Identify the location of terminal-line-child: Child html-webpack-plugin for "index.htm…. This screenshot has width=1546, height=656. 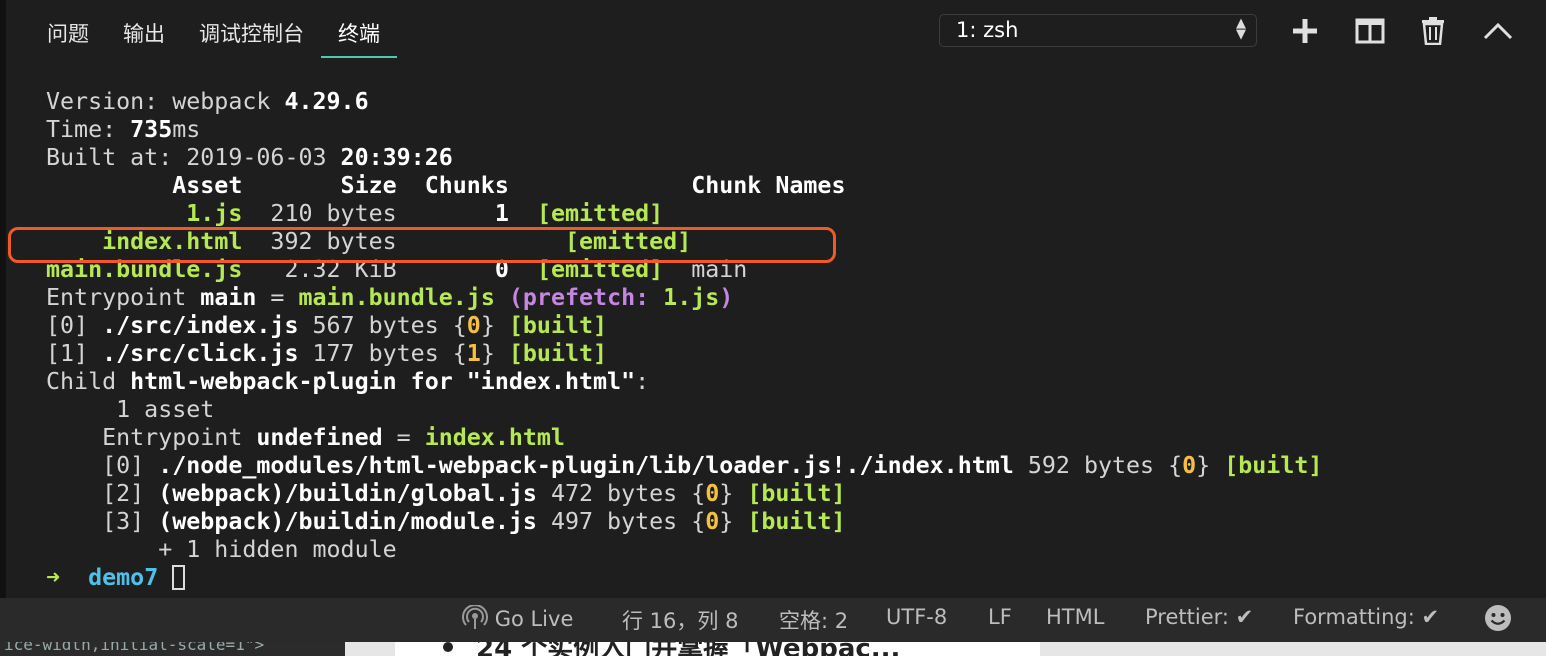
(348, 381).